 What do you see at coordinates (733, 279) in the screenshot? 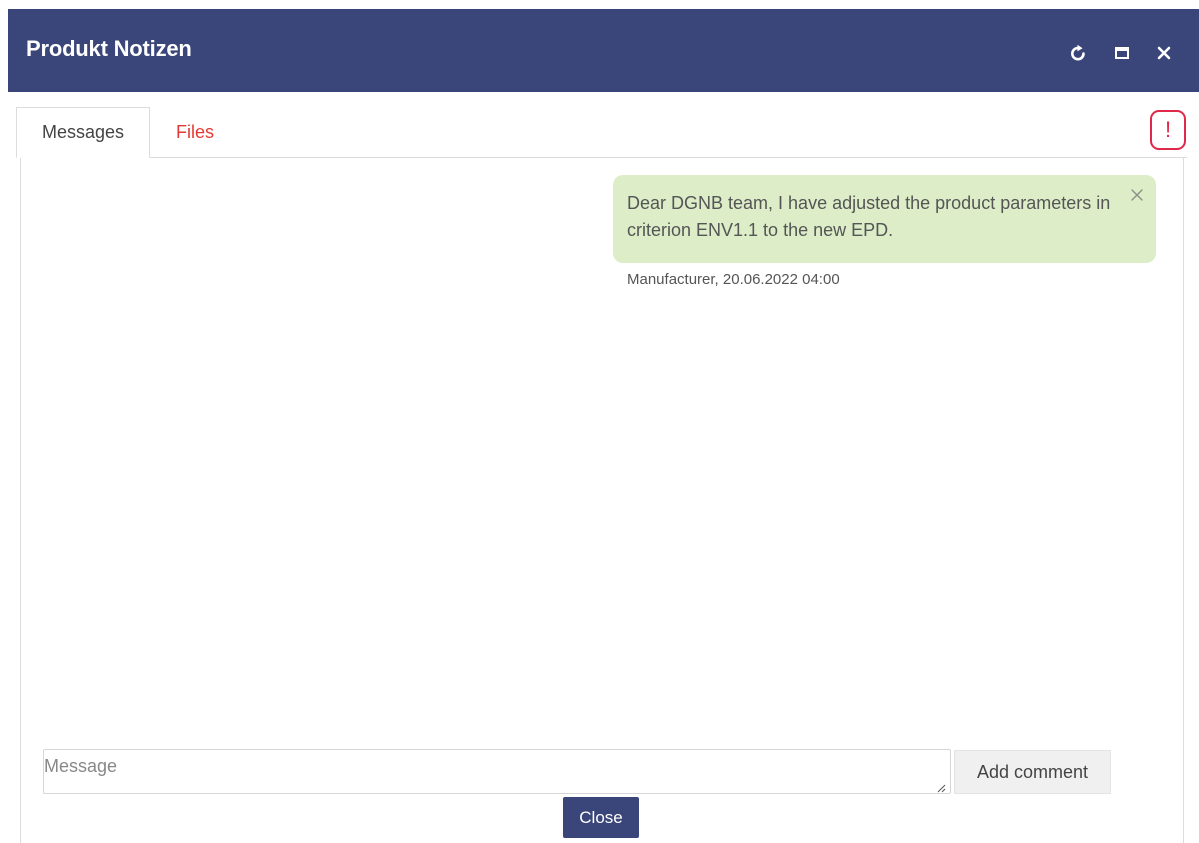
I see `message-meta: Manufacturer, 20.06.2022 04:00` at bounding box center [733, 279].